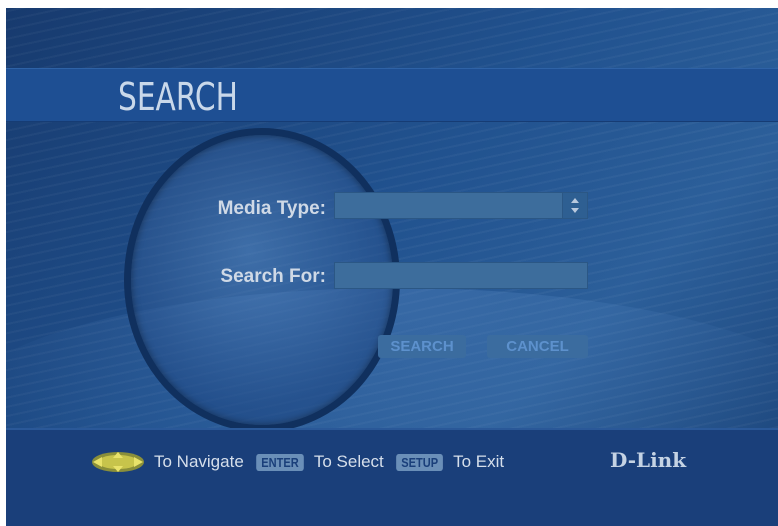  Describe the element at coordinates (271, 208) in the screenshot. I see `media-type-label: Media Type:` at that location.